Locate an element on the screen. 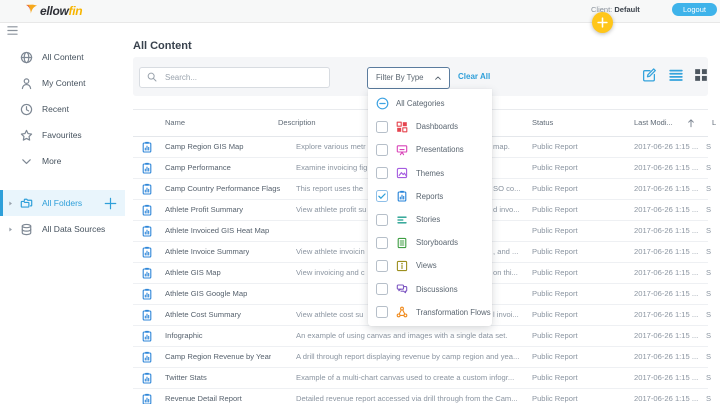 The width and height of the screenshot is (720, 404). logout-button: Logout is located at coordinates (694, 9).